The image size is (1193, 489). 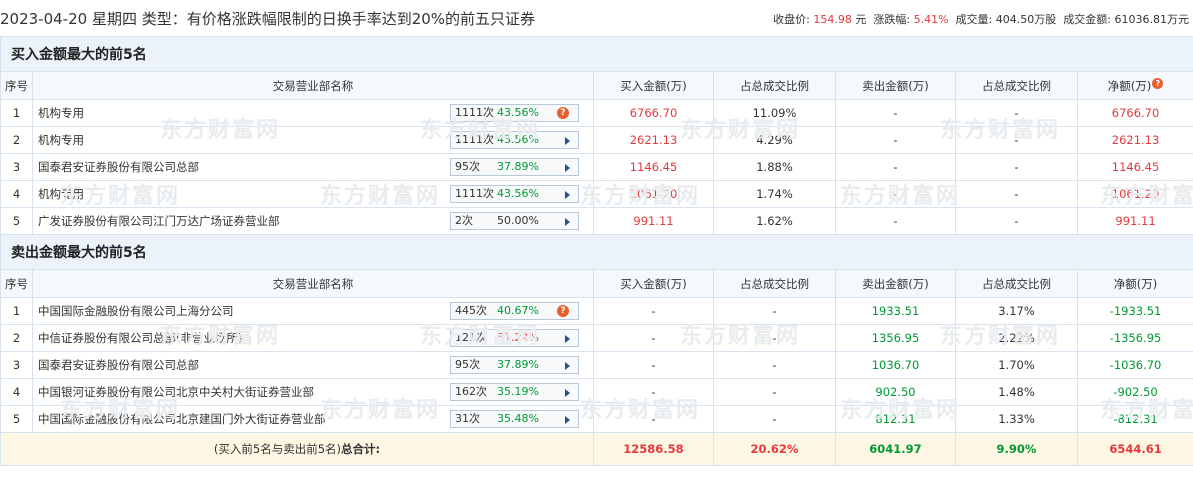 I want to click on net-amount: -1356.95, so click(x=1134, y=338).